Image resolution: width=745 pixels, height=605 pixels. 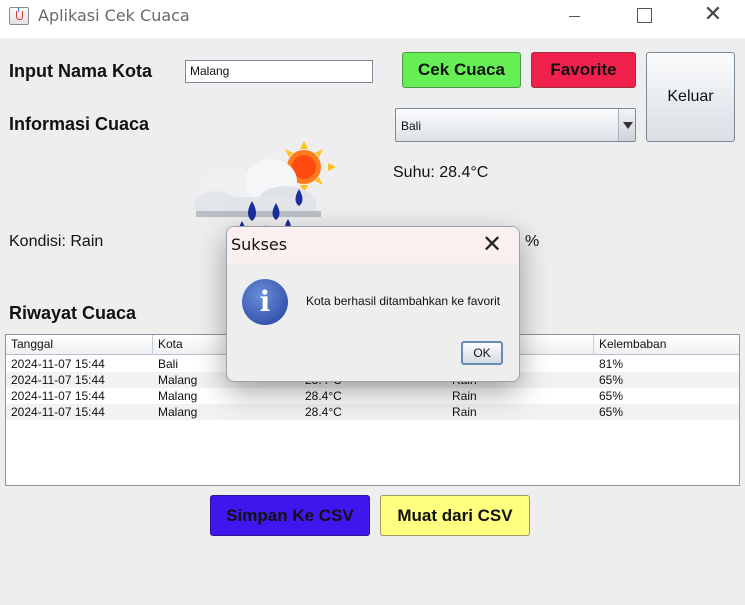 What do you see at coordinates (79, 345) in the screenshot?
I see `column-header-tanggal: Tanggal` at bounding box center [79, 345].